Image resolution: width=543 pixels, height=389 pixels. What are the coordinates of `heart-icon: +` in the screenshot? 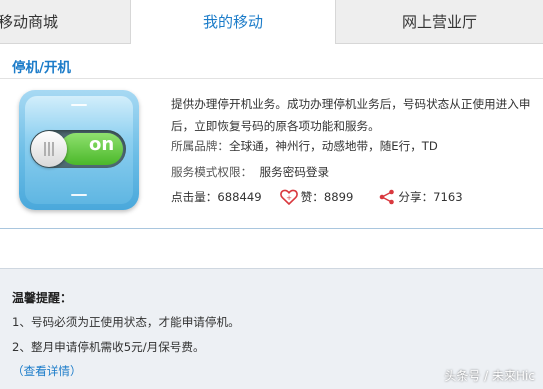 It's located at (288, 197).